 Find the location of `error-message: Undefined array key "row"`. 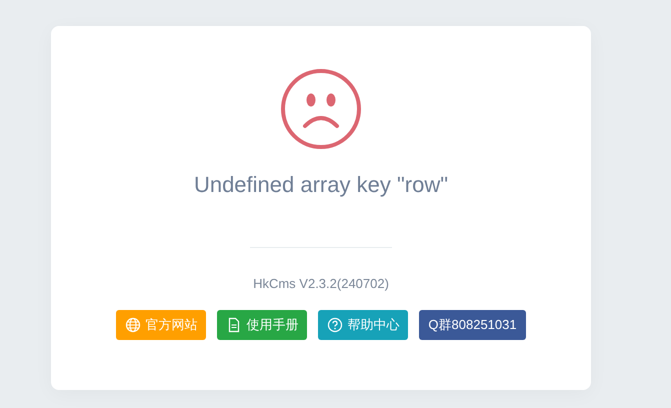

error-message: Undefined array key "row" is located at coordinates (321, 185).